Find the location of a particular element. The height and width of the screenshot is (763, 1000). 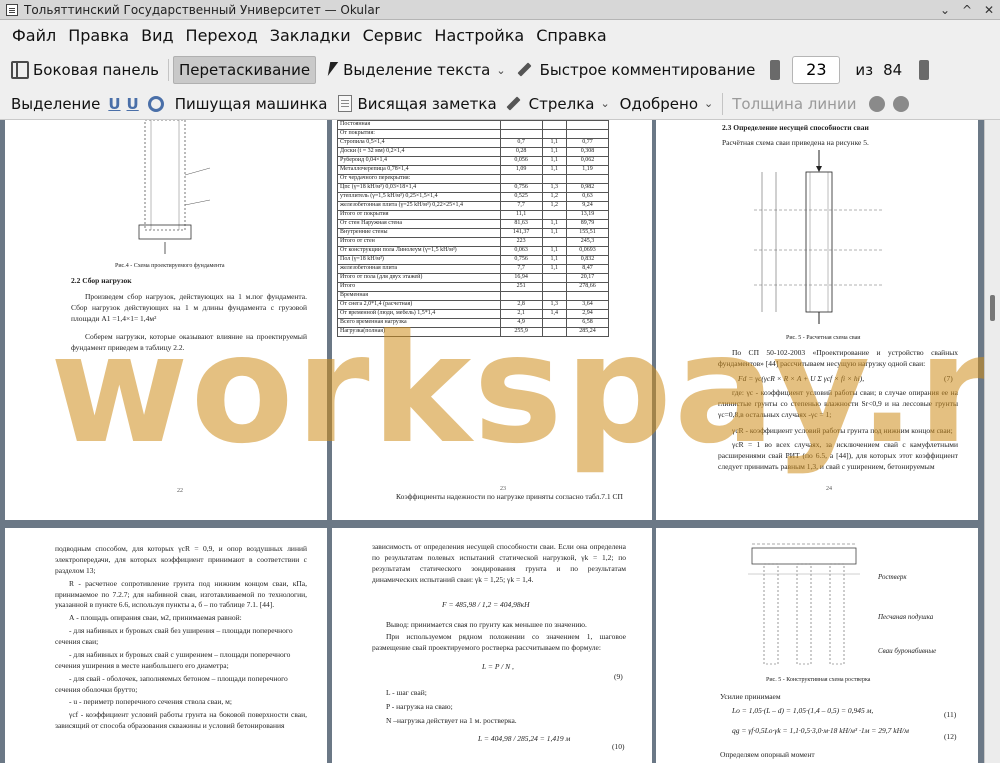

definition: P - нагрузка на сваю; is located at coordinates (419, 706).